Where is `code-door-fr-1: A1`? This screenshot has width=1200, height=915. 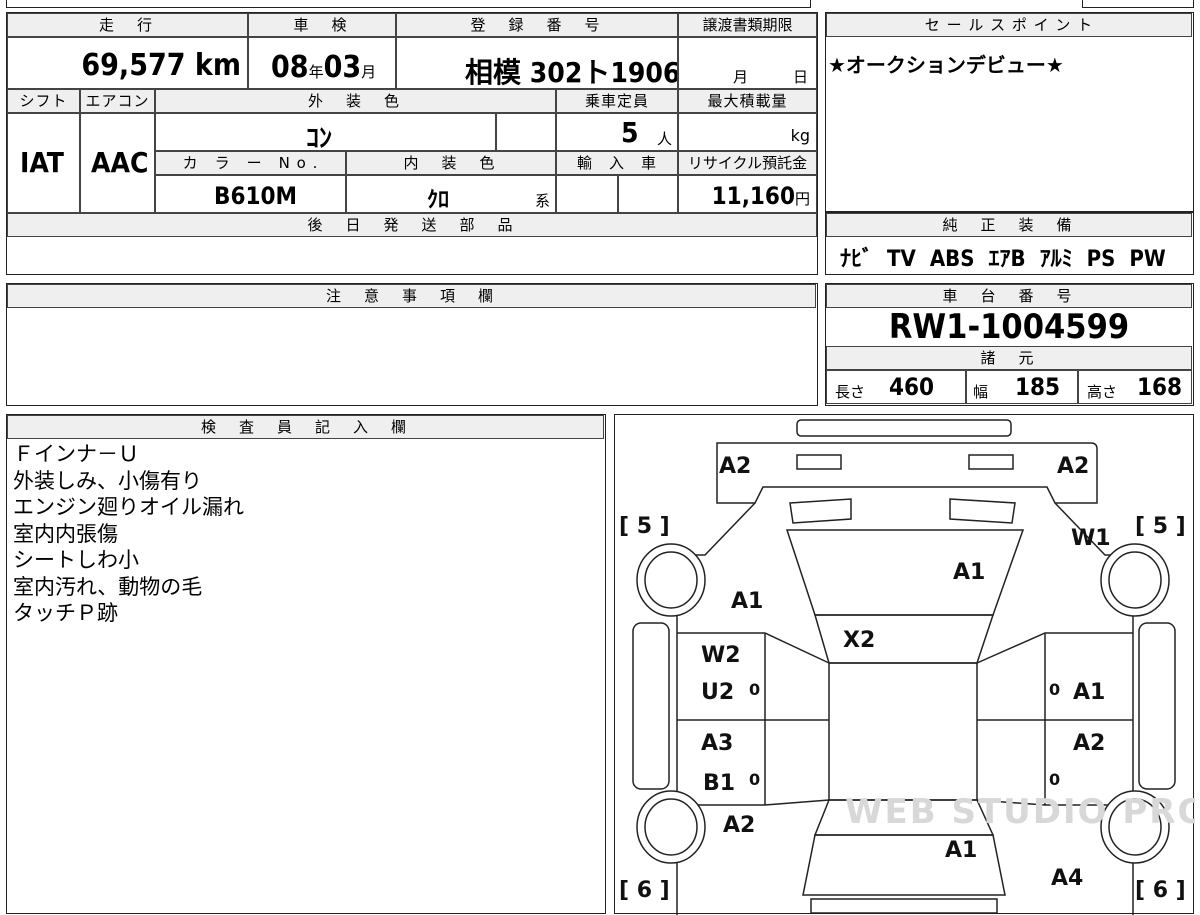 code-door-fr-1: A1 is located at coordinates (1089, 692).